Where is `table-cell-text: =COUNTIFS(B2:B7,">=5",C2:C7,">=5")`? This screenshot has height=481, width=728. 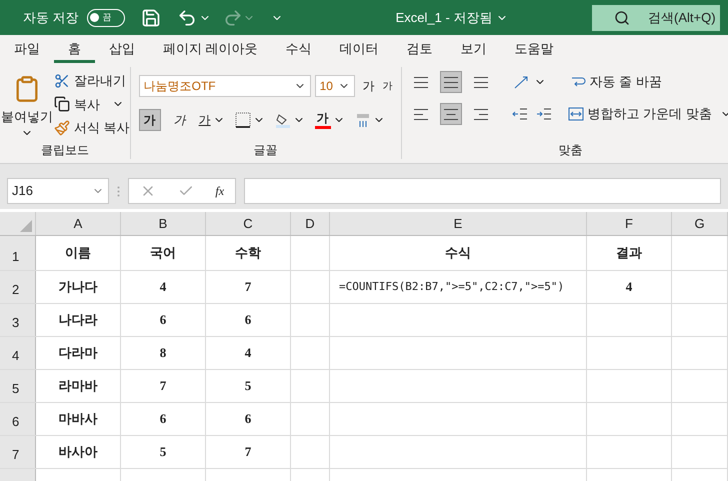
table-cell-text: =COUNTIFS(B2:B7,">=5",C2:C7,">=5") is located at coordinates (451, 286).